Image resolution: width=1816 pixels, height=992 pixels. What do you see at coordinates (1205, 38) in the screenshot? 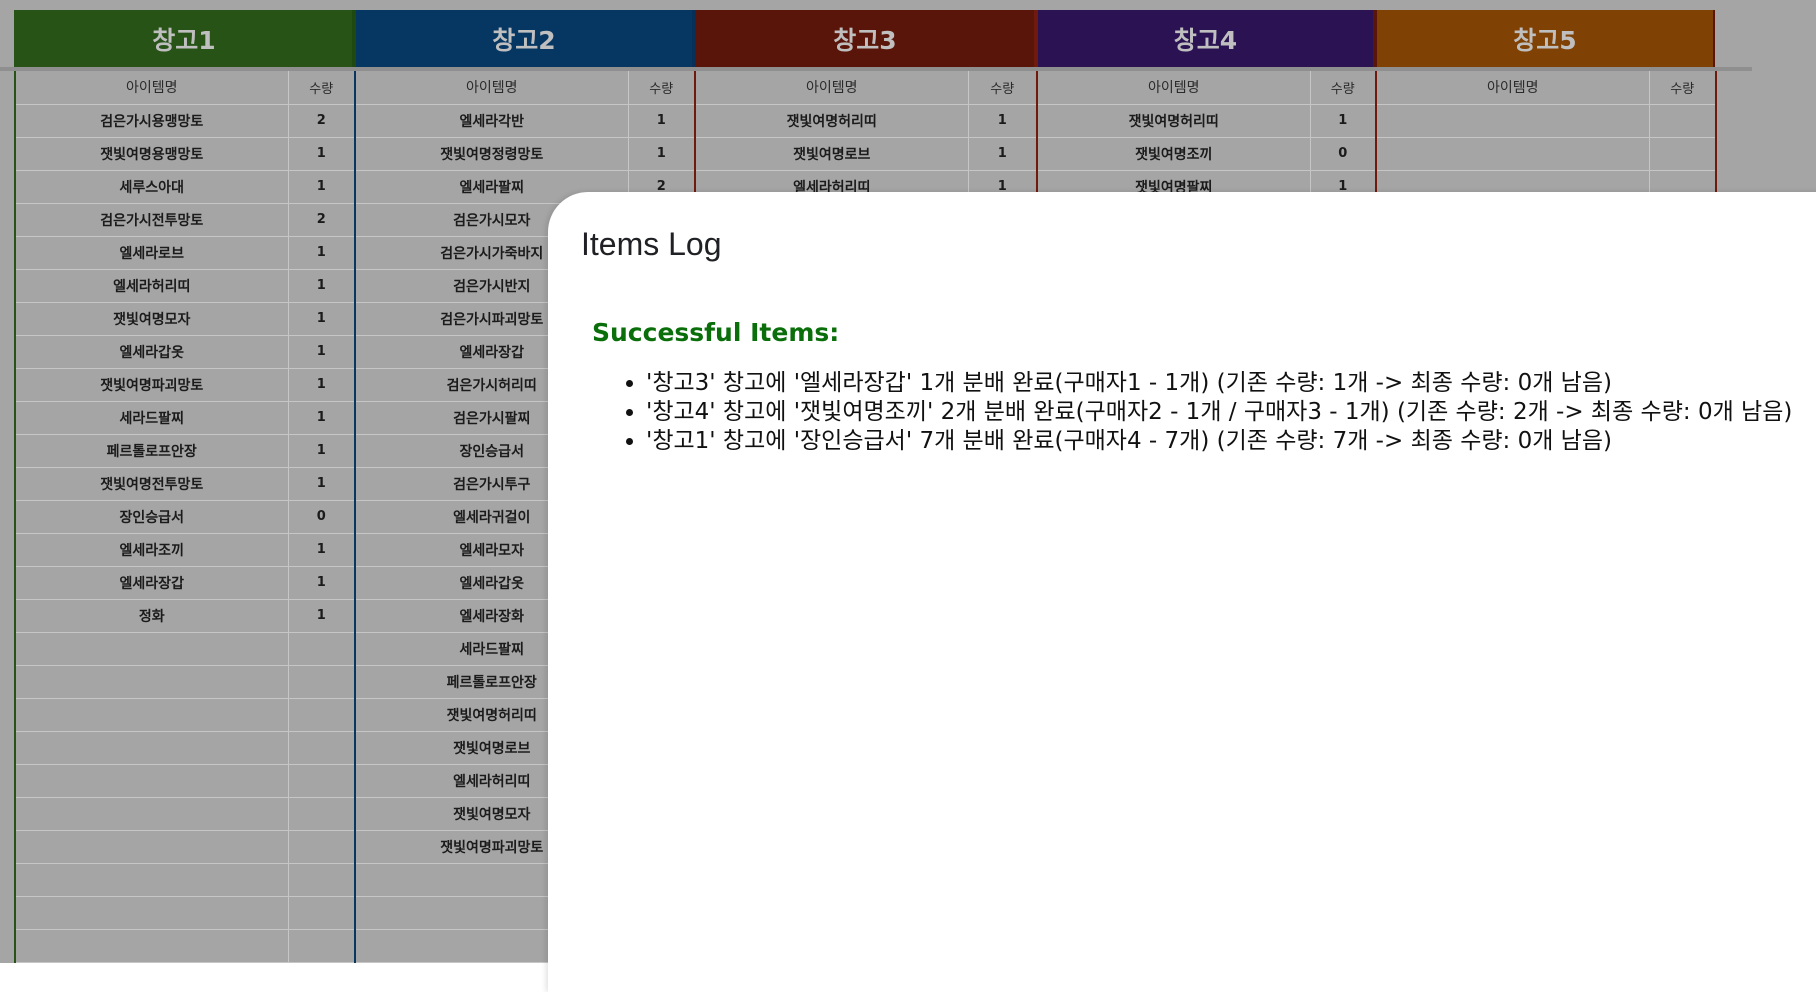
I see `warehouse-header-4: 창고4` at bounding box center [1205, 38].